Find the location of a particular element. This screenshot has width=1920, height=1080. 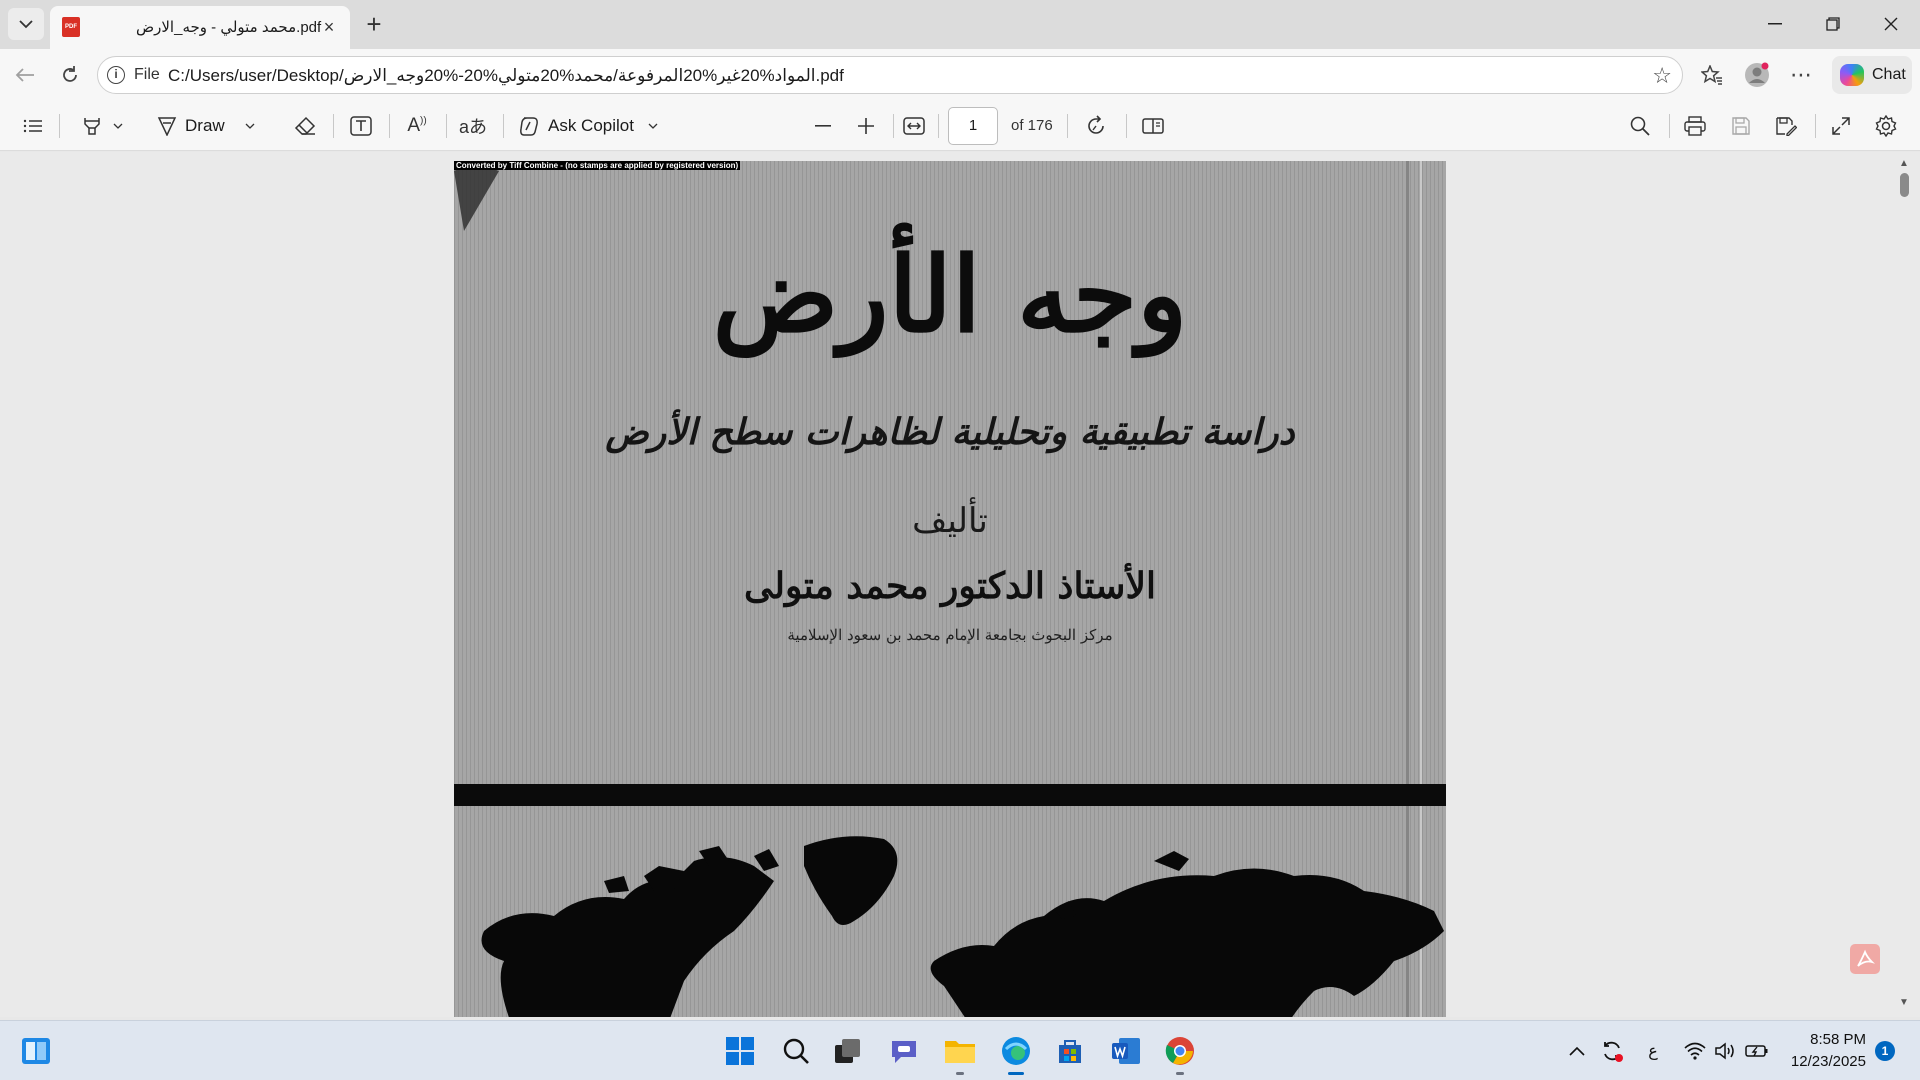

save-as-button is located at coordinates (1786, 126).